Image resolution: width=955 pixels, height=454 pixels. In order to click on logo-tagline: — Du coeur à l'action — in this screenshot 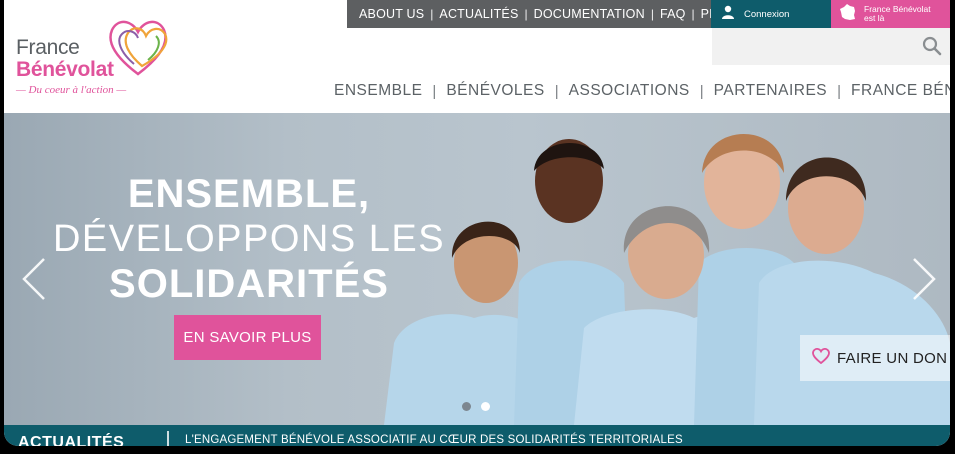, I will do `click(71, 90)`.